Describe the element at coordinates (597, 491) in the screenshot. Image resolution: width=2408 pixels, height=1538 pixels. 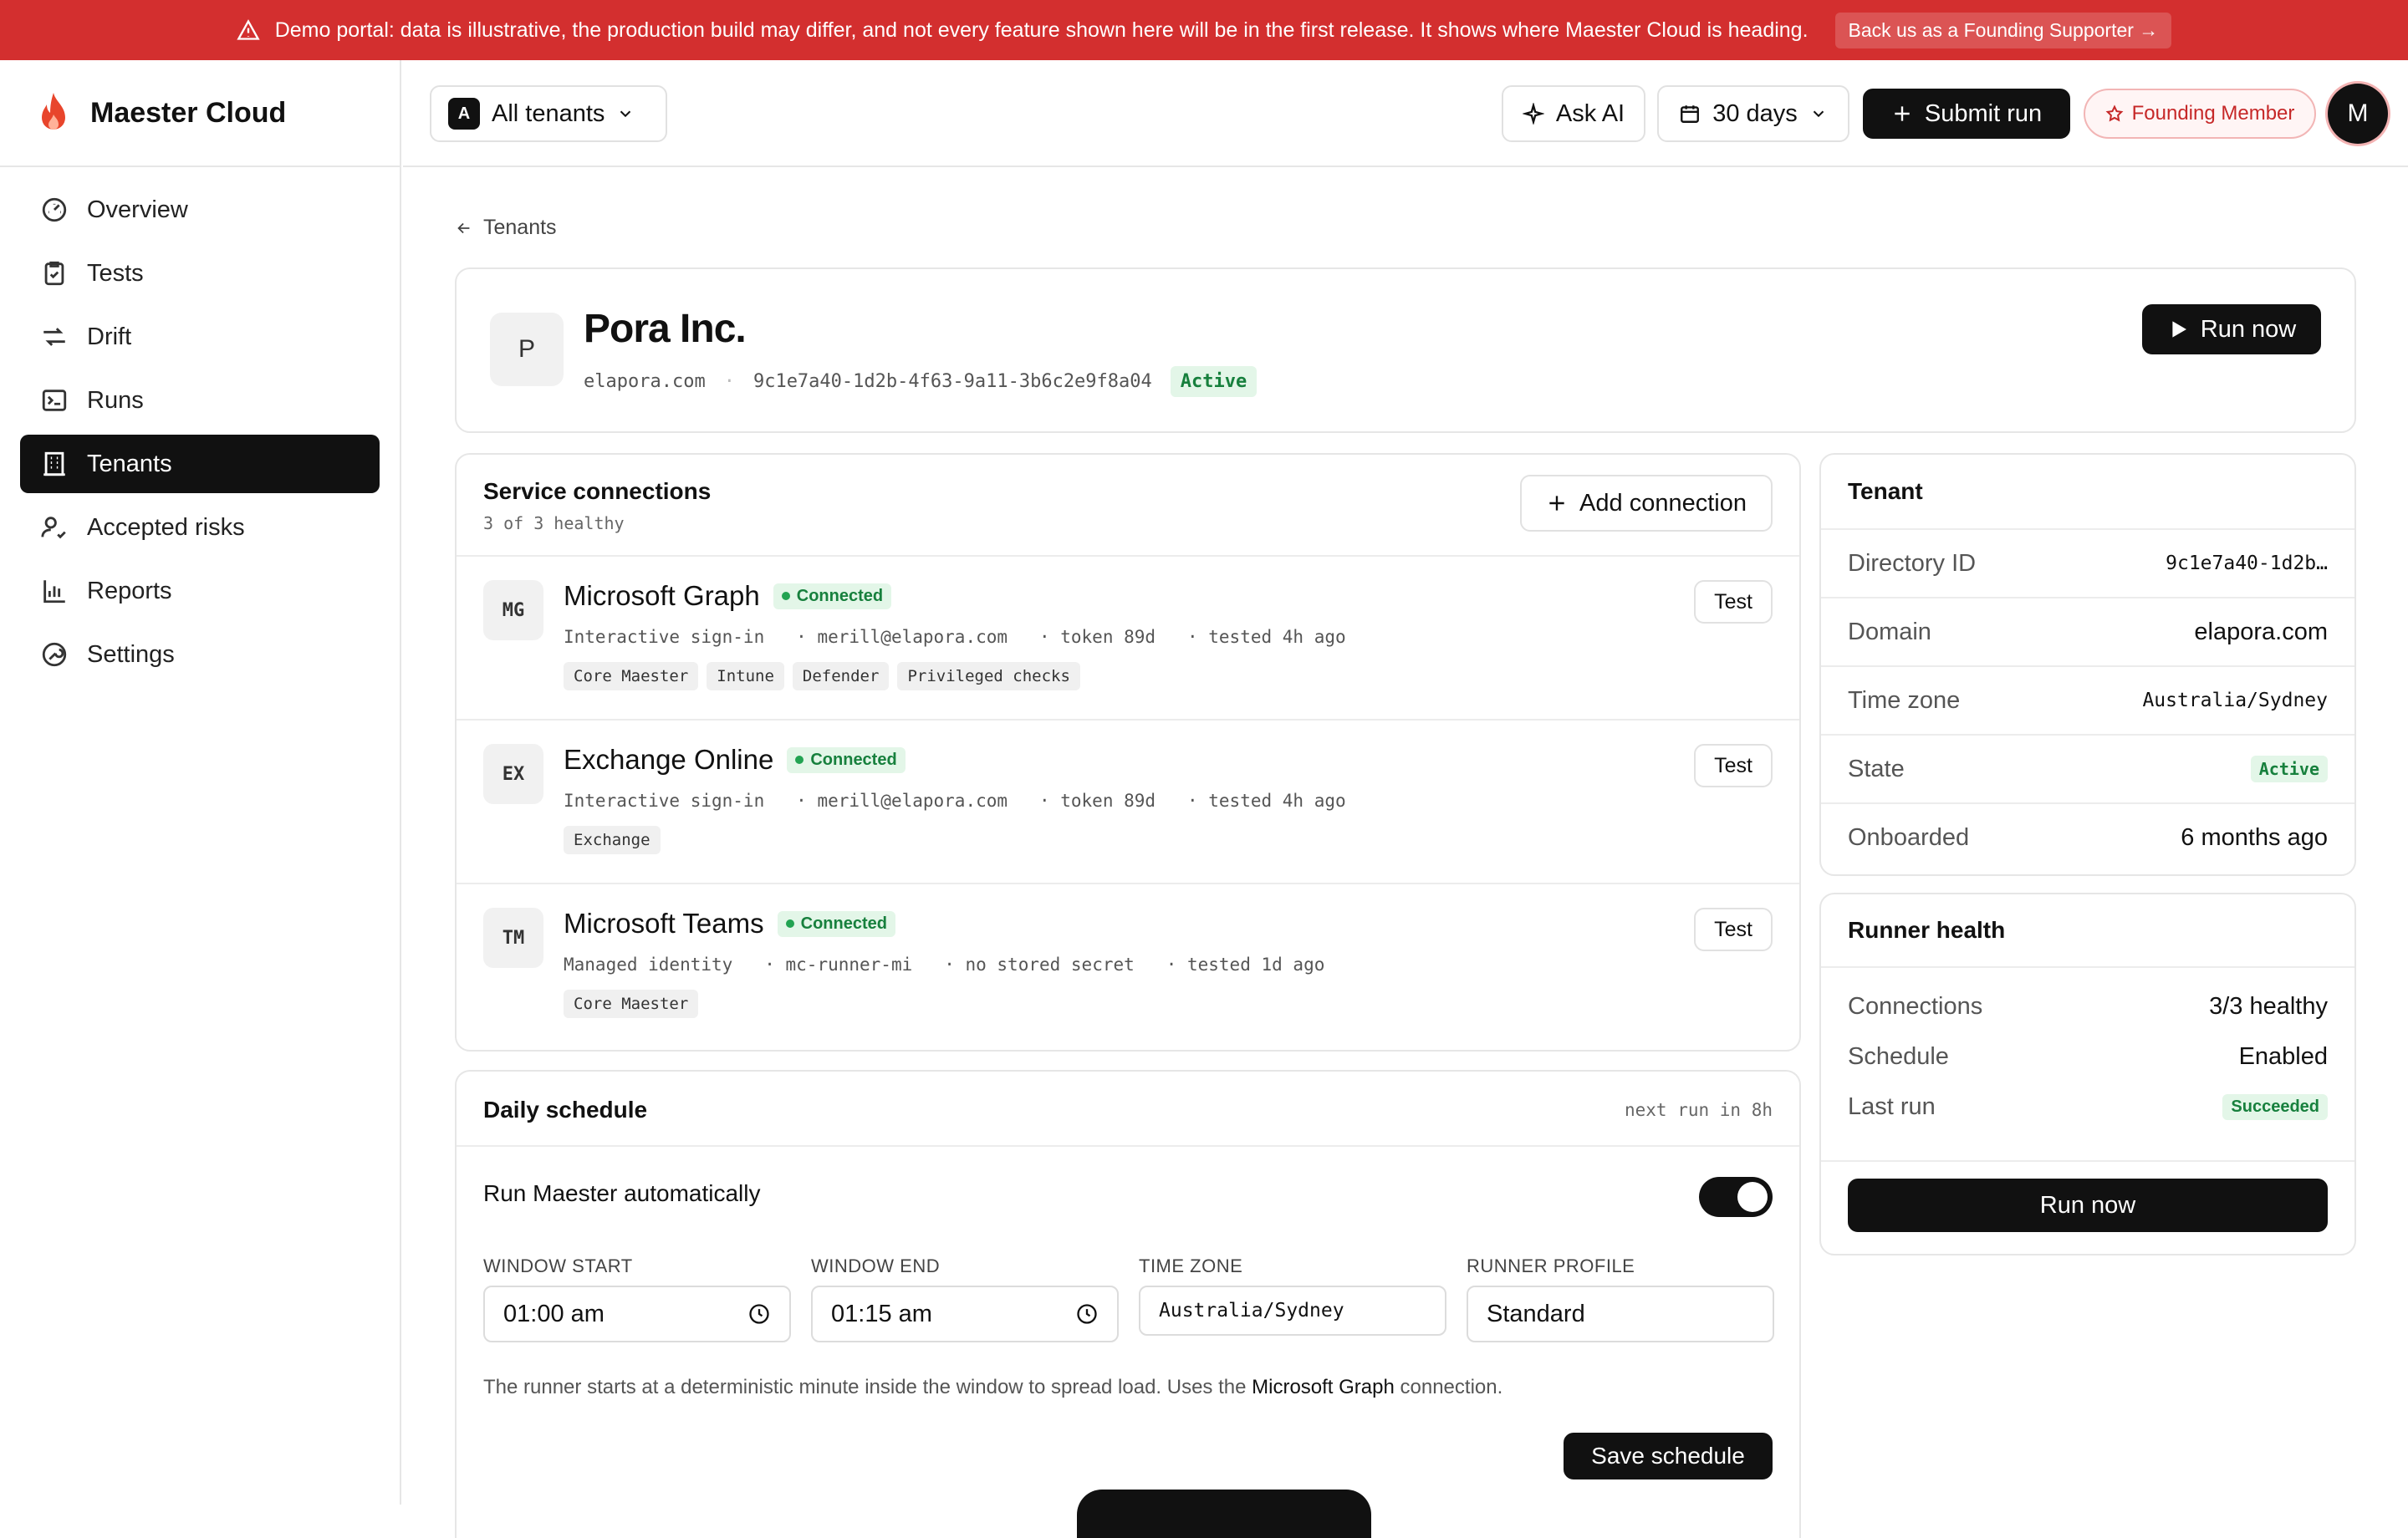
I see `section-title: Service connections` at that location.